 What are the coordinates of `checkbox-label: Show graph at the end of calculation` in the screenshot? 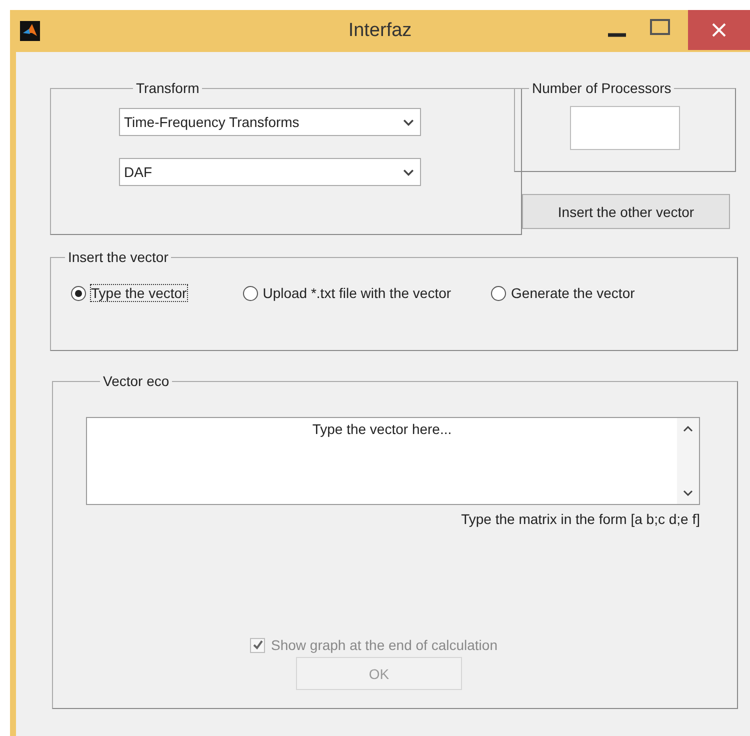 It's located at (384, 645).